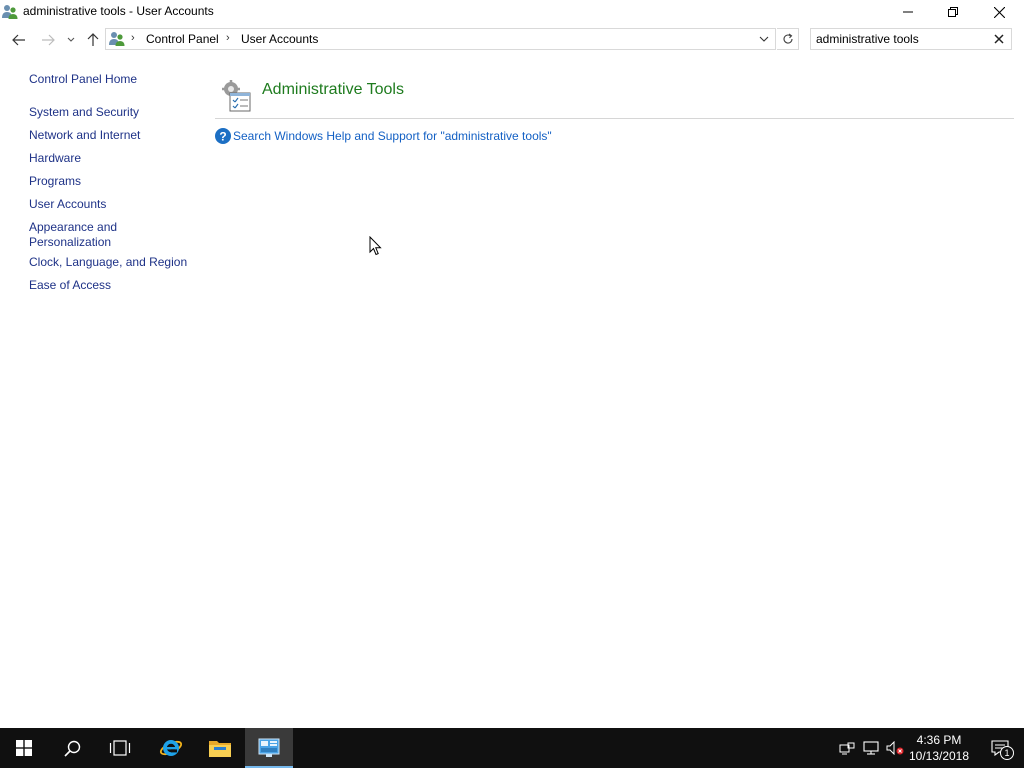  What do you see at coordinates (236, 96) in the screenshot?
I see `administrative-tools-icon` at bounding box center [236, 96].